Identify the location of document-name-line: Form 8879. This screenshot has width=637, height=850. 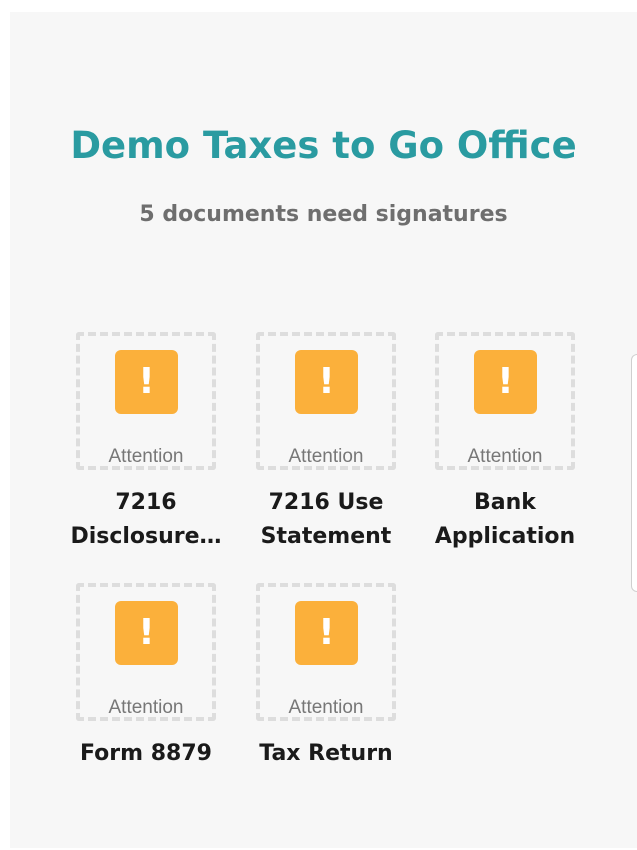
(146, 753).